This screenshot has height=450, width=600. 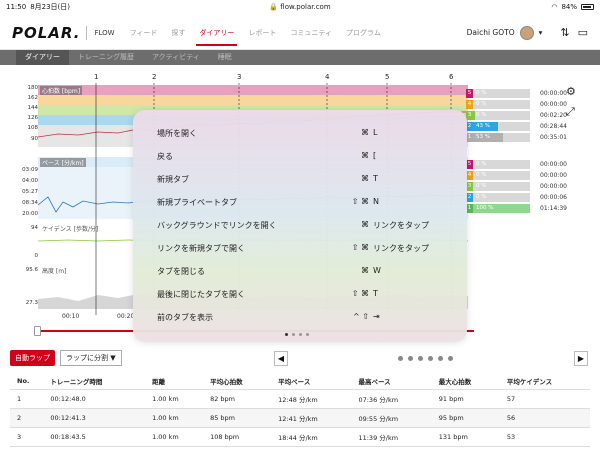 What do you see at coordinates (237, 381) in the screenshot?
I see `col-avg-hr: 平均心拍数` at bounding box center [237, 381].